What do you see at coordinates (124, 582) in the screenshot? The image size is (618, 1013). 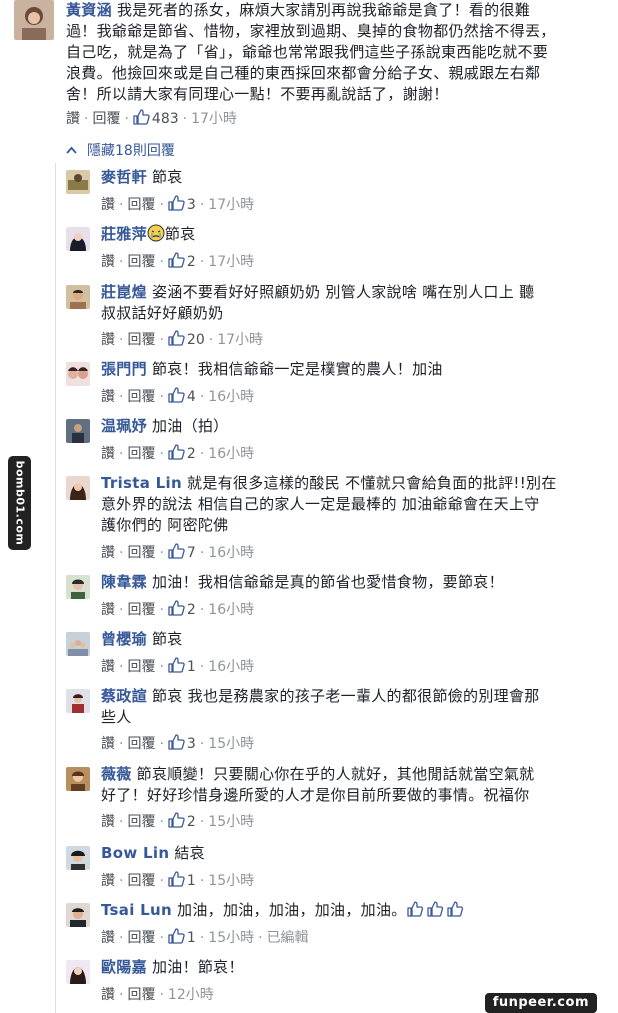 I see `commenter-name: 陳韋霖` at bounding box center [124, 582].